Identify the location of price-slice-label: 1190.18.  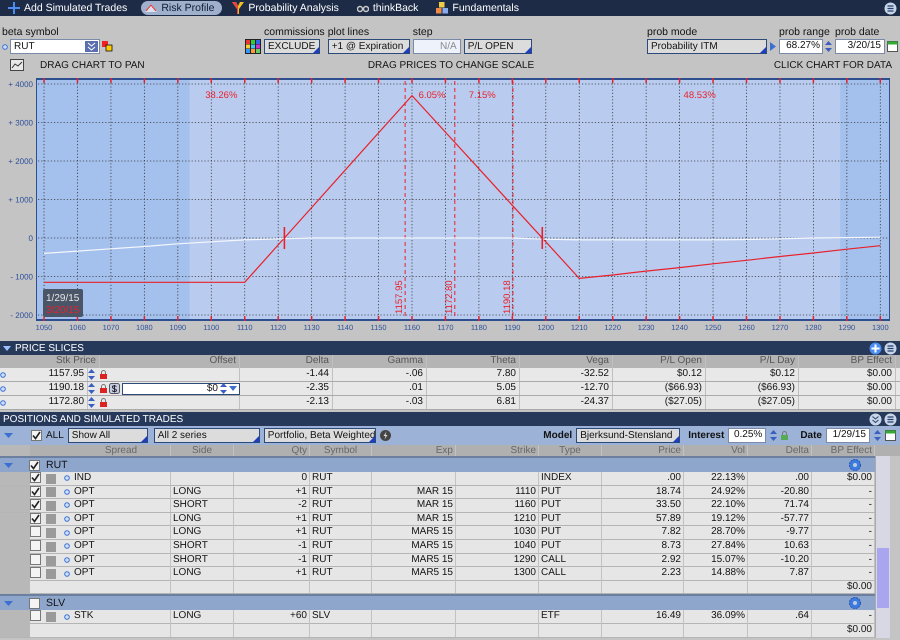
(507, 297).